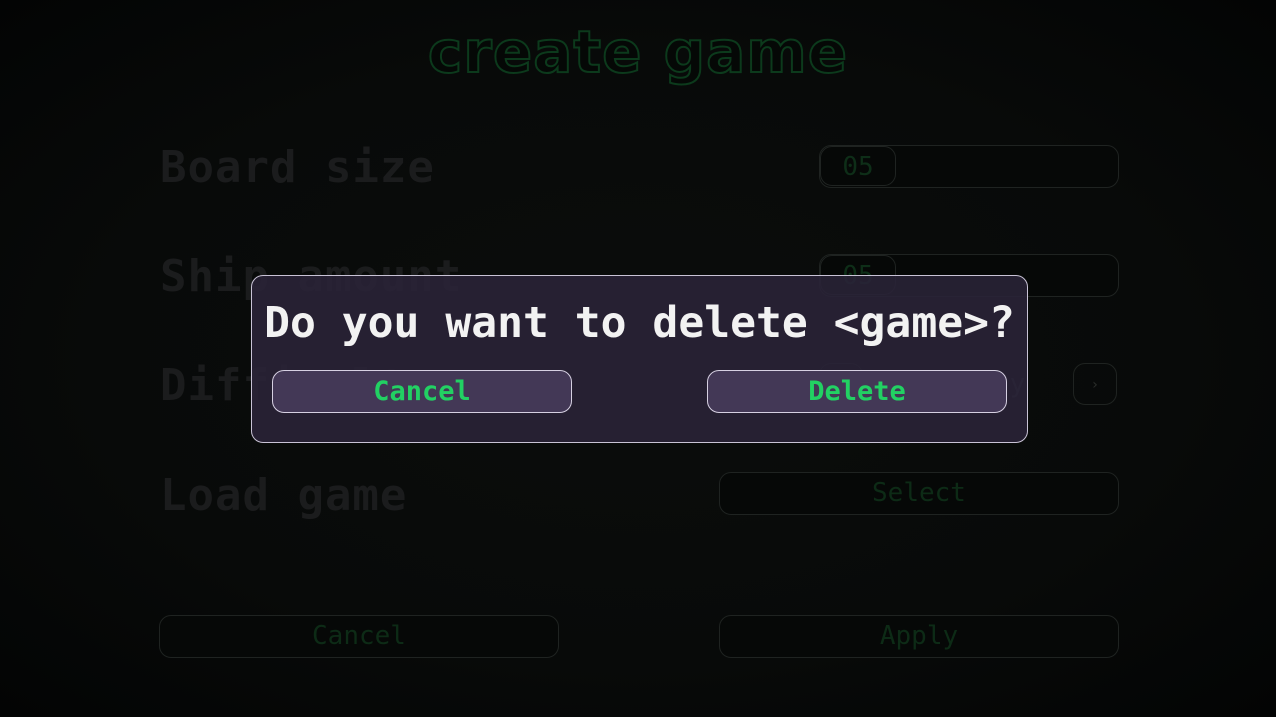  What do you see at coordinates (422, 391) in the screenshot?
I see `dialog-cancel-button: Cancel` at bounding box center [422, 391].